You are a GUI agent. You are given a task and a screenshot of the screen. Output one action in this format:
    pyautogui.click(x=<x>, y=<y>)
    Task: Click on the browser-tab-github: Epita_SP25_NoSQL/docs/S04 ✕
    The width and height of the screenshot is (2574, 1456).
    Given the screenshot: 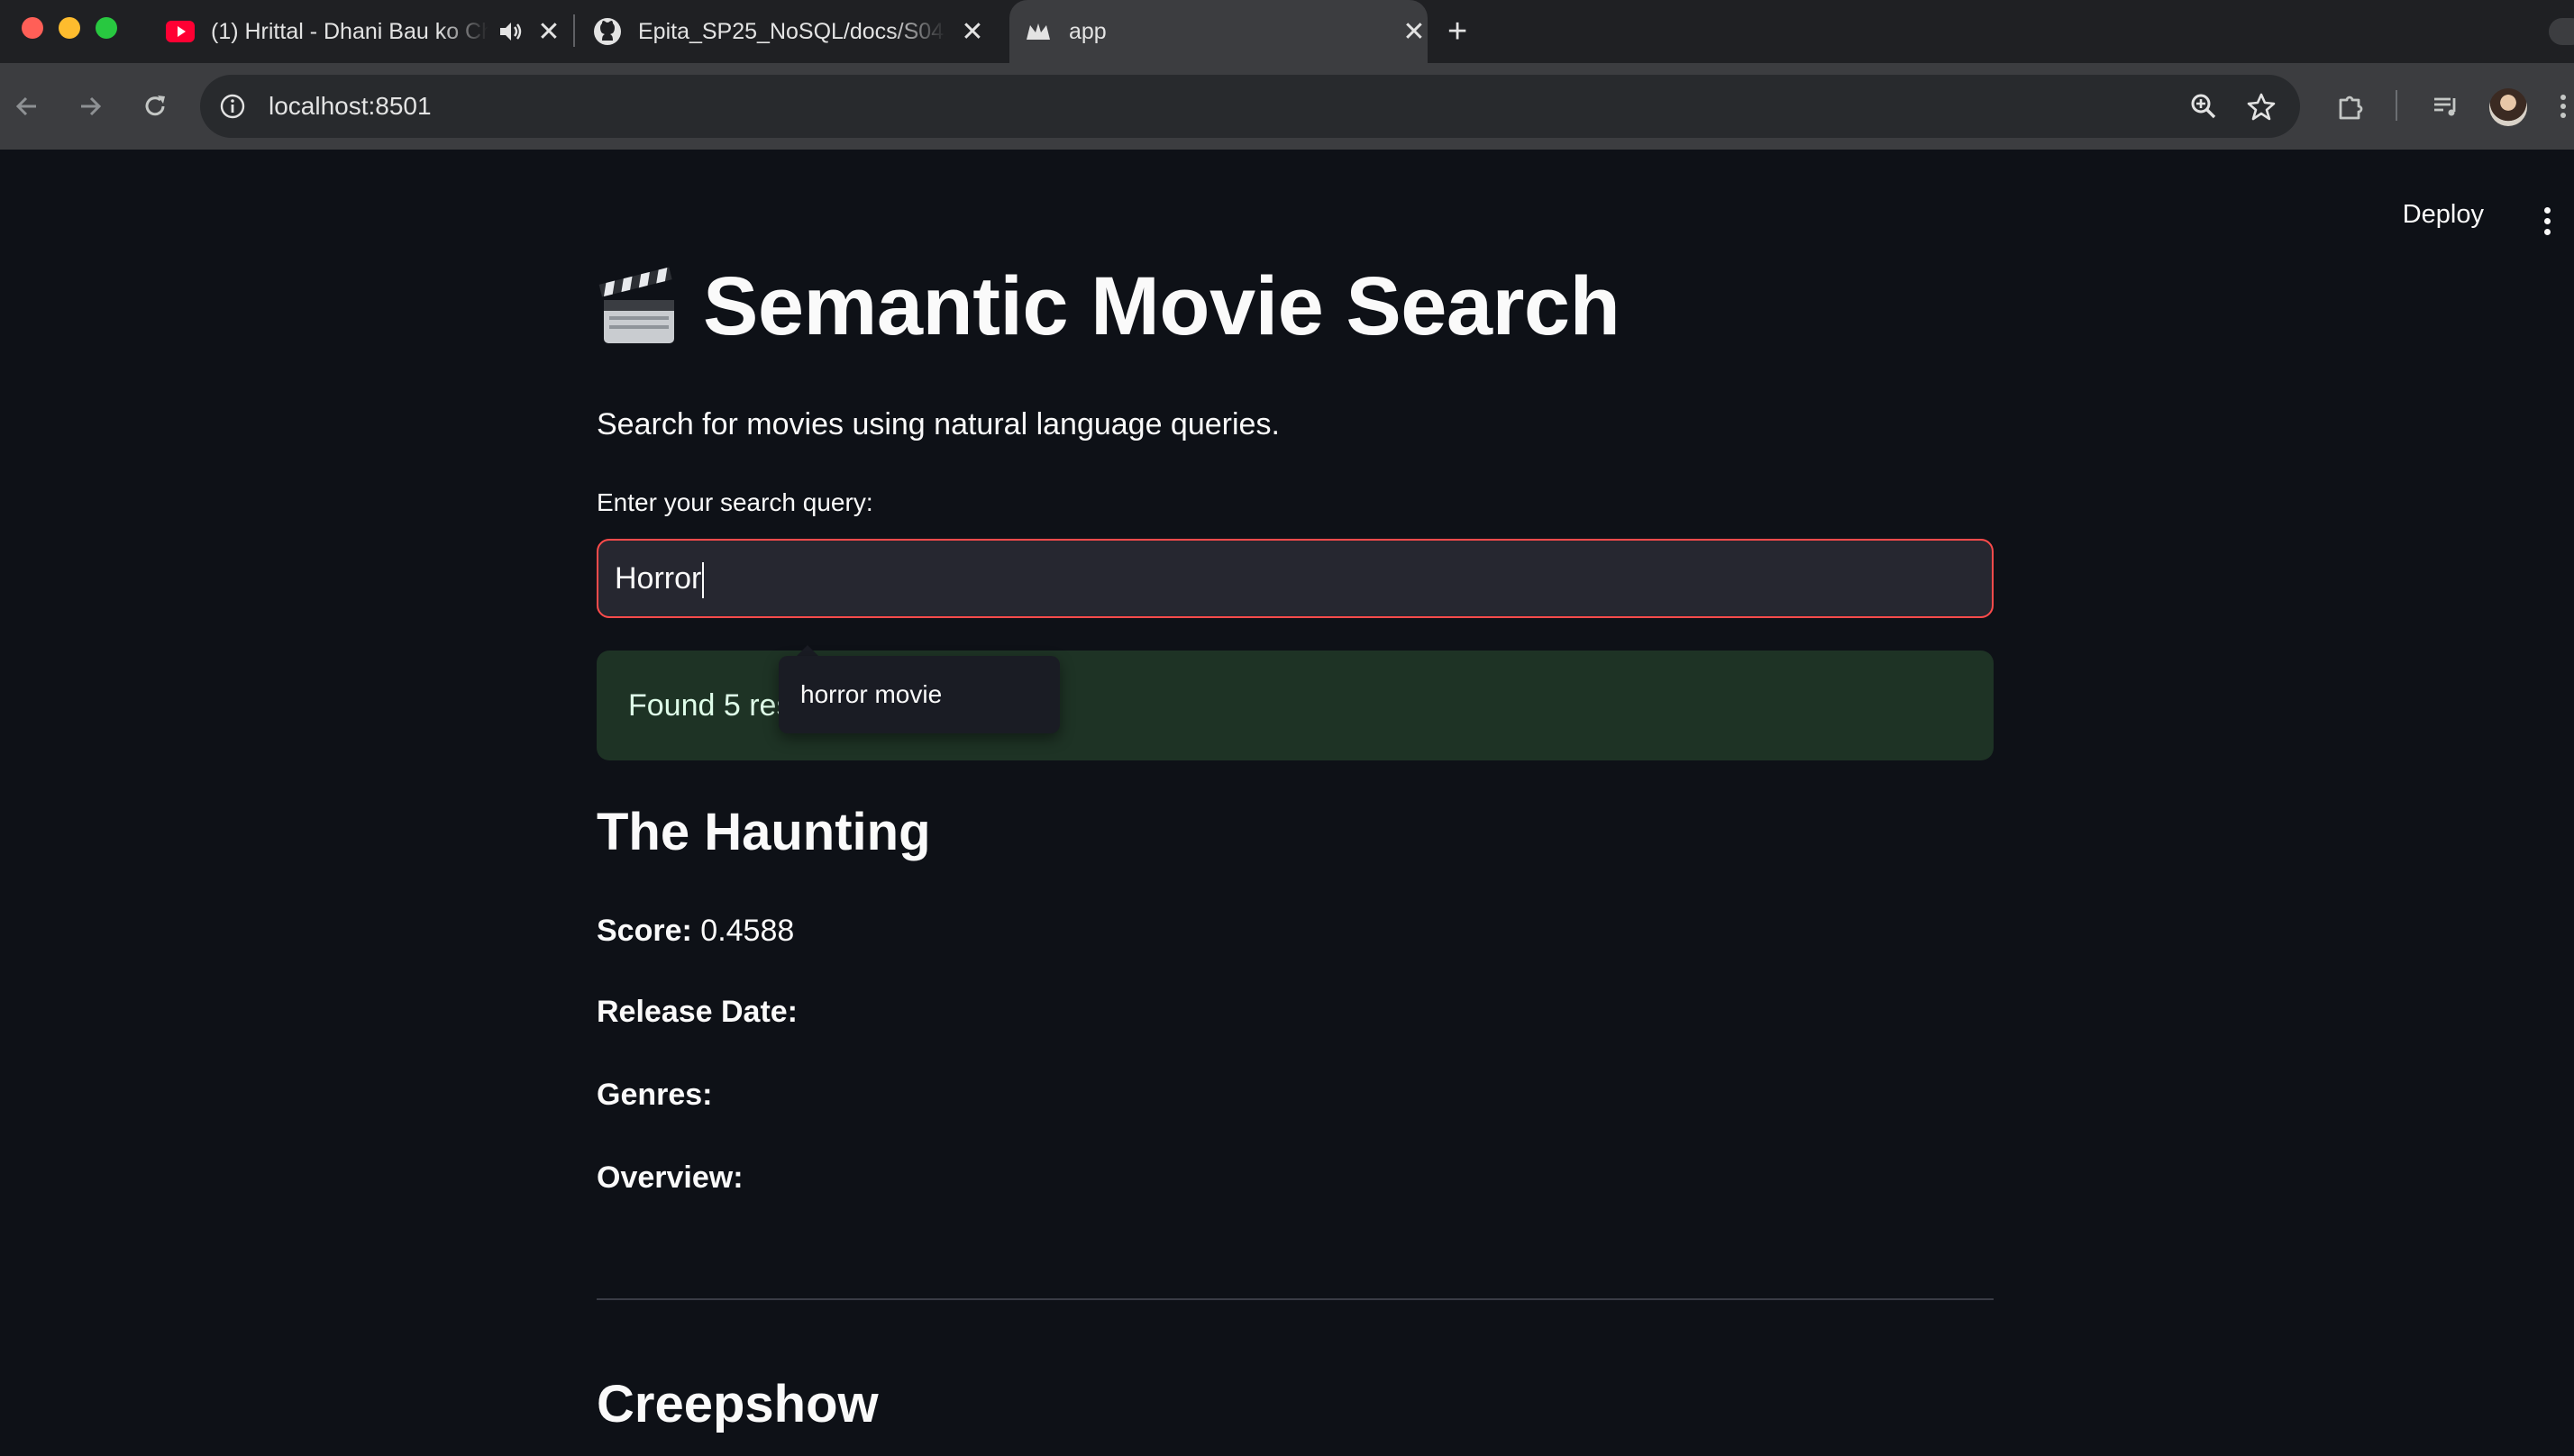 What is the action you would take?
    pyautogui.click(x=789, y=31)
    